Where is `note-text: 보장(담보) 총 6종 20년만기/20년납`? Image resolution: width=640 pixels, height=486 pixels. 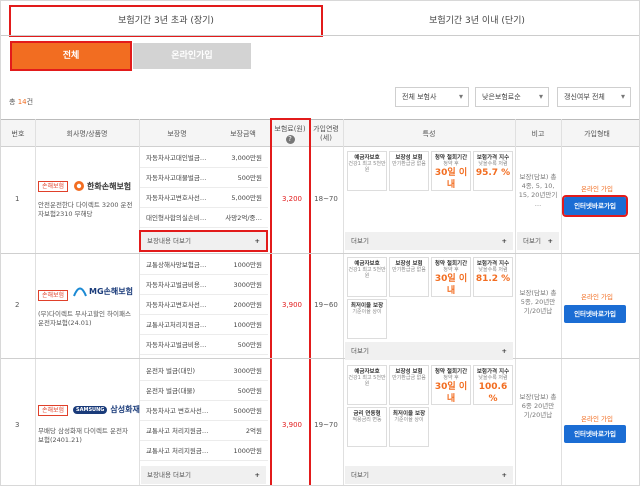 note-text: 보장(담보) 총 6종 20년만기/20년납 is located at coordinates (538, 406).